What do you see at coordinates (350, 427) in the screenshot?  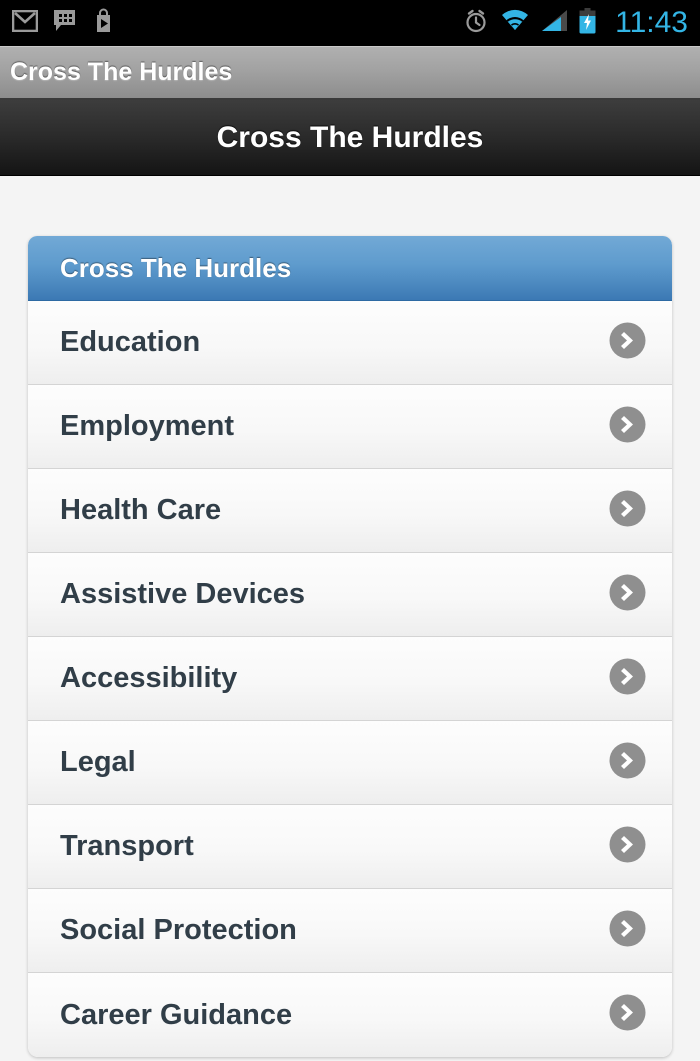 I see `list-item-employment: Employment` at bounding box center [350, 427].